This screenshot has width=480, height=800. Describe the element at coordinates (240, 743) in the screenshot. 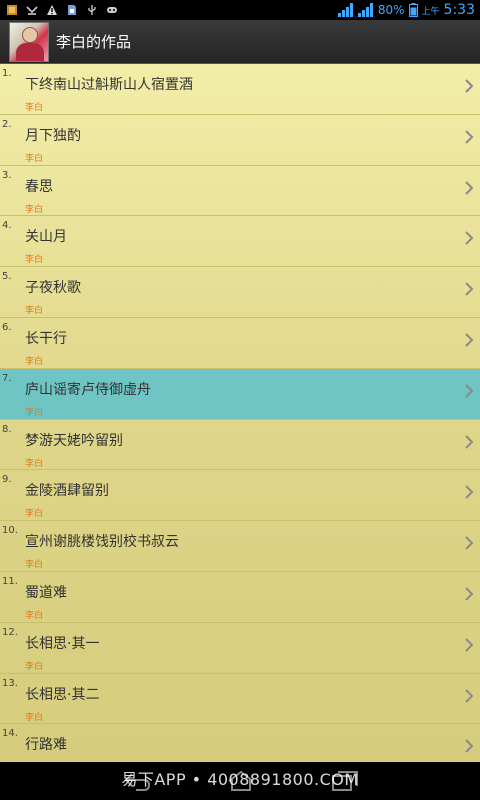

I see `poem-list-item: 14. 行路难` at that location.